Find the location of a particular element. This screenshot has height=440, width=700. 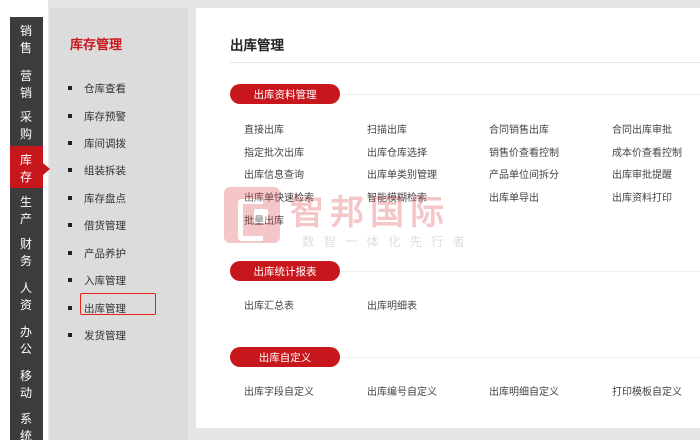

submenu-item-stock-alert: 库存预警 is located at coordinates (97, 116).